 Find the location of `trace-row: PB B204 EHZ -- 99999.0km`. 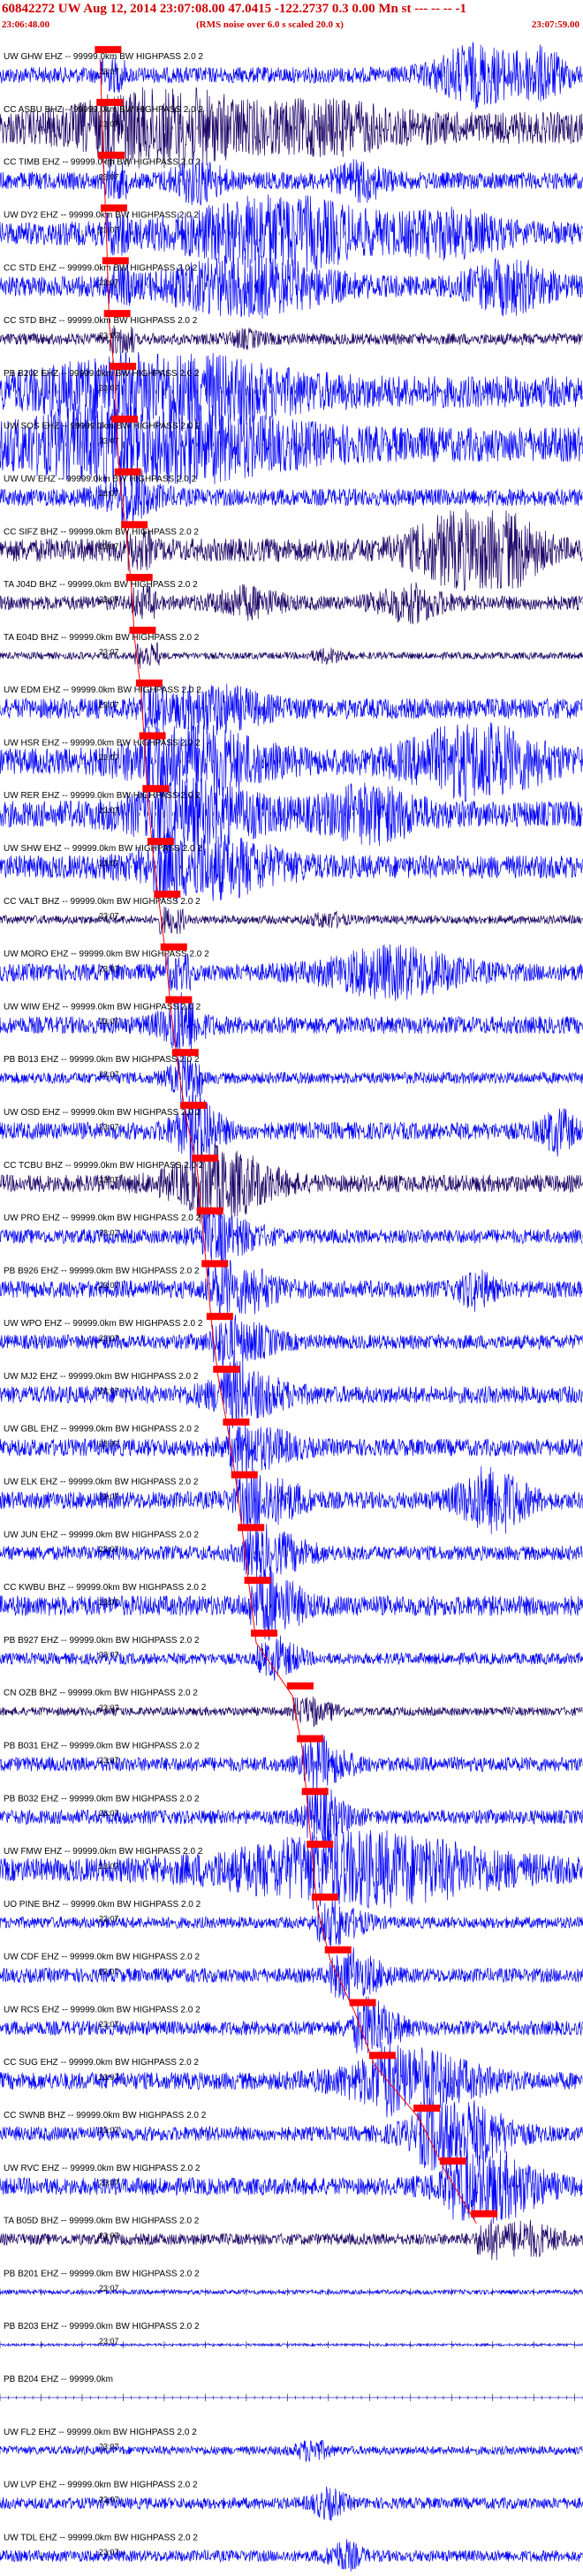

trace-row: PB B204 EHZ -- 99999.0km is located at coordinates (291, 2388).